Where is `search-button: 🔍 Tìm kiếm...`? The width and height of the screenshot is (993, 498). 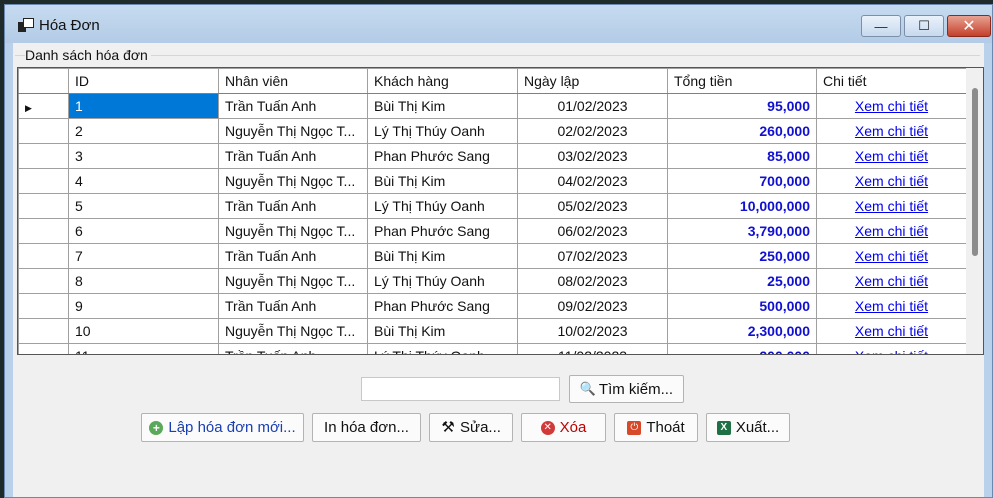 search-button: 🔍 Tìm kiếm... is located at coordinates (626, 389).